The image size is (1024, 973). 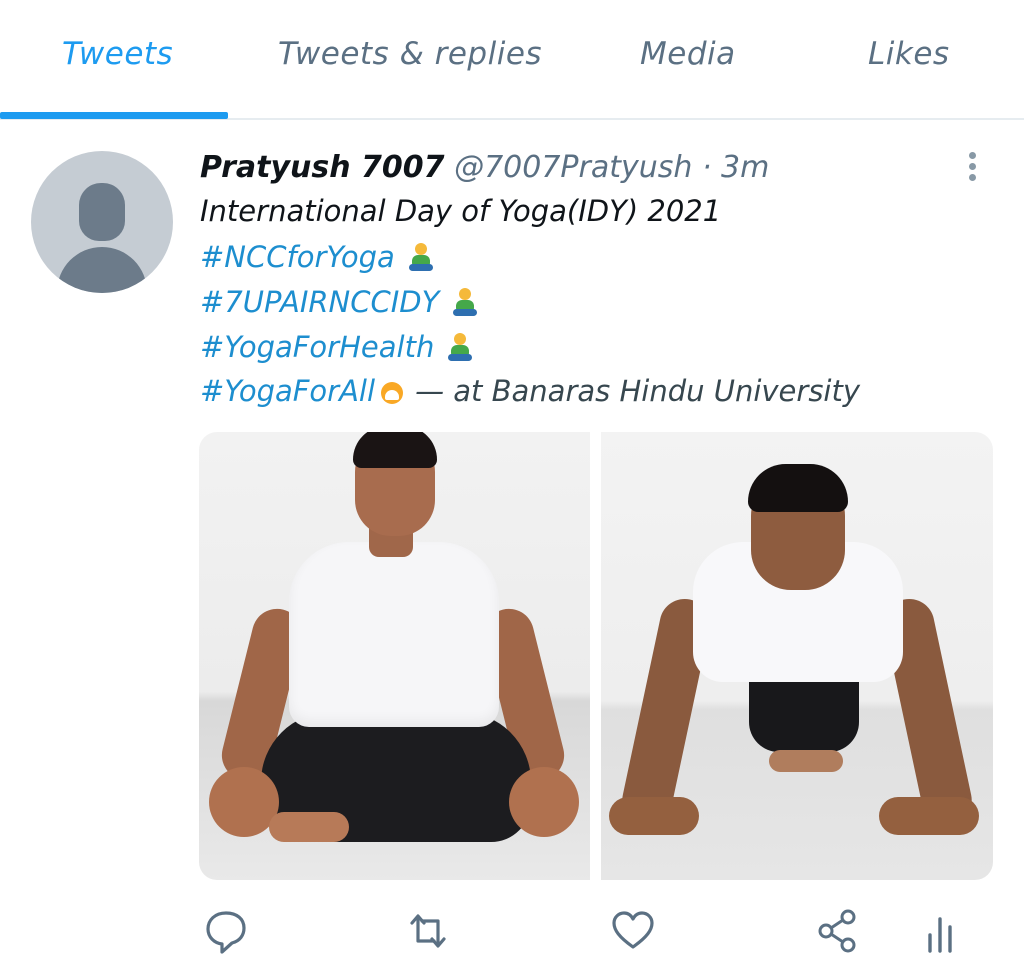 What do you see at coordinates (461, 211) in the screenshot?
I see `tweet-text: International Day of Yoga(IDY) 2021` at bounding box center [461, 211].